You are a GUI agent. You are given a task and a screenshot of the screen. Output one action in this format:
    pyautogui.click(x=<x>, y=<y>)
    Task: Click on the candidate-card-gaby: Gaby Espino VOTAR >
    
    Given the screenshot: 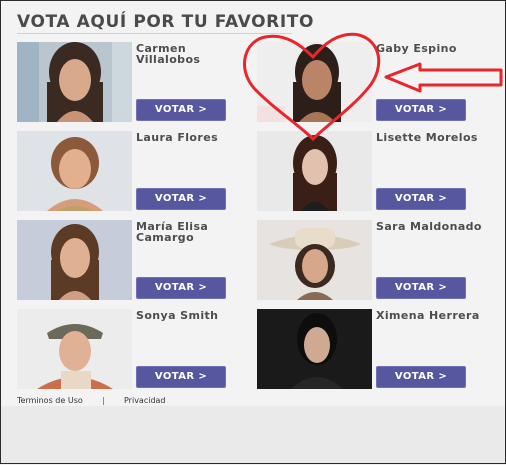 What is the action you would take?
    pyautogui.click(x=373, y=82)
    